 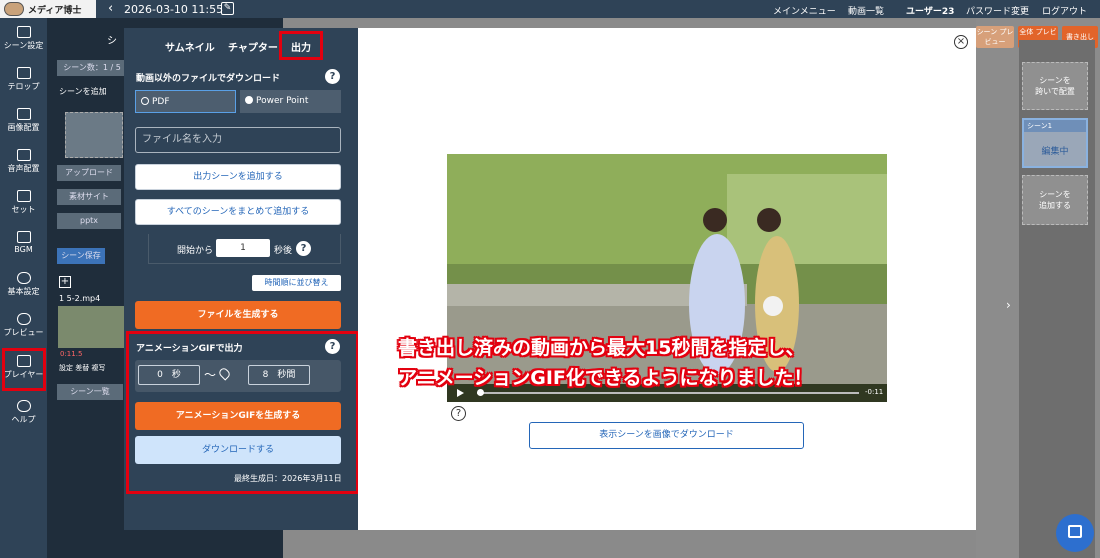 What do you see at coordinates (23, 237) in the screenshot?
I see `music-note-icon` at bounding box center [23, 237].